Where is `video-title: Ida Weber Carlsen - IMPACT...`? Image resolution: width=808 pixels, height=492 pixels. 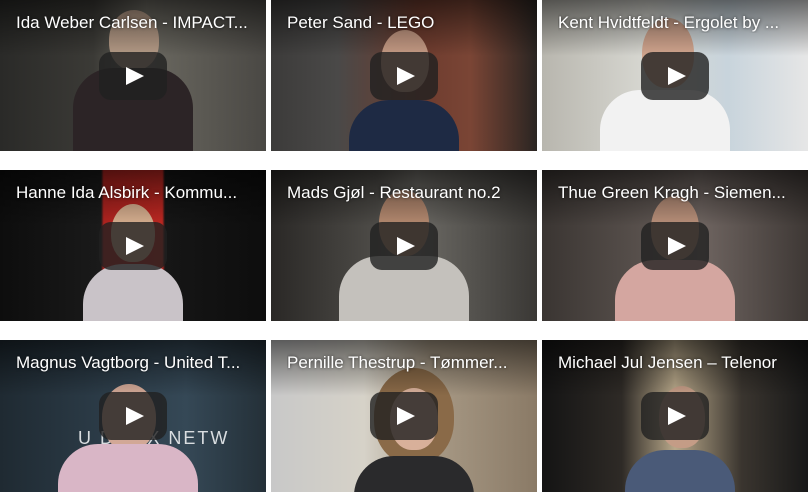
video-title: Ida Weber Carlsen - IMPACT... is located at coordinates (135, 23).